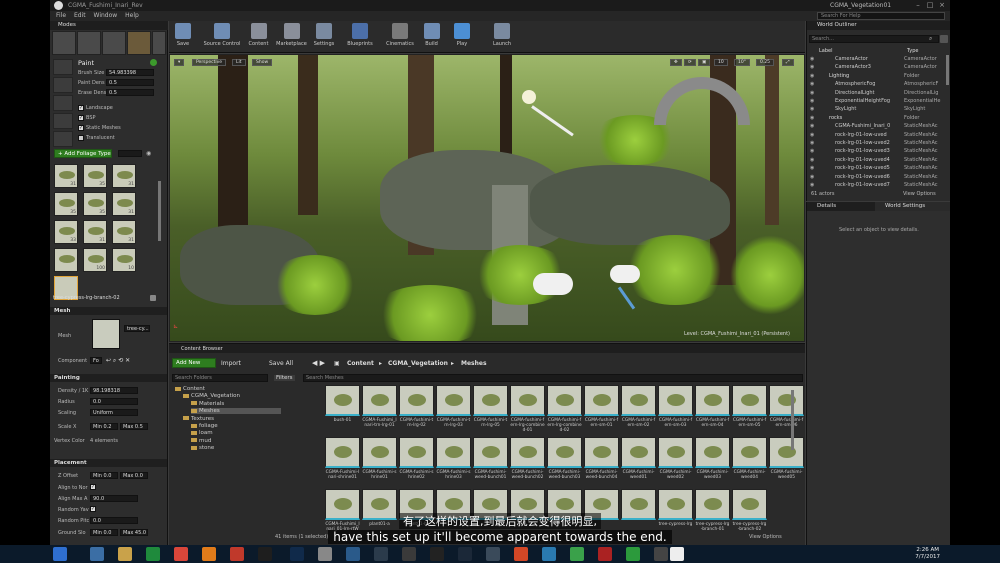  What do you see at coordinates (63, 85) in the screenshot?
I see `reapply-tool-icon` at bounding box center [63, 85].